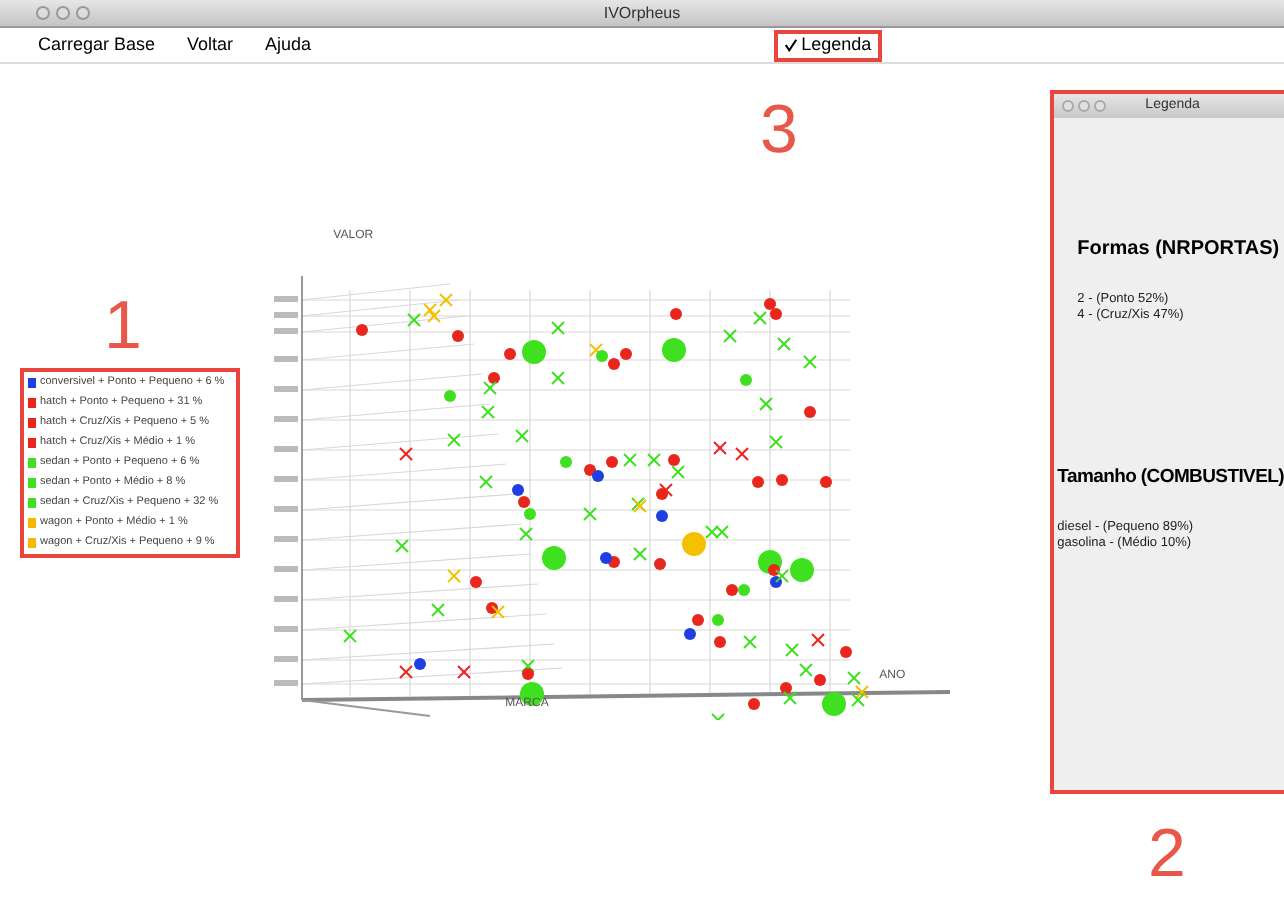  I want to click on annotation-number: 3, so click(779, 130).